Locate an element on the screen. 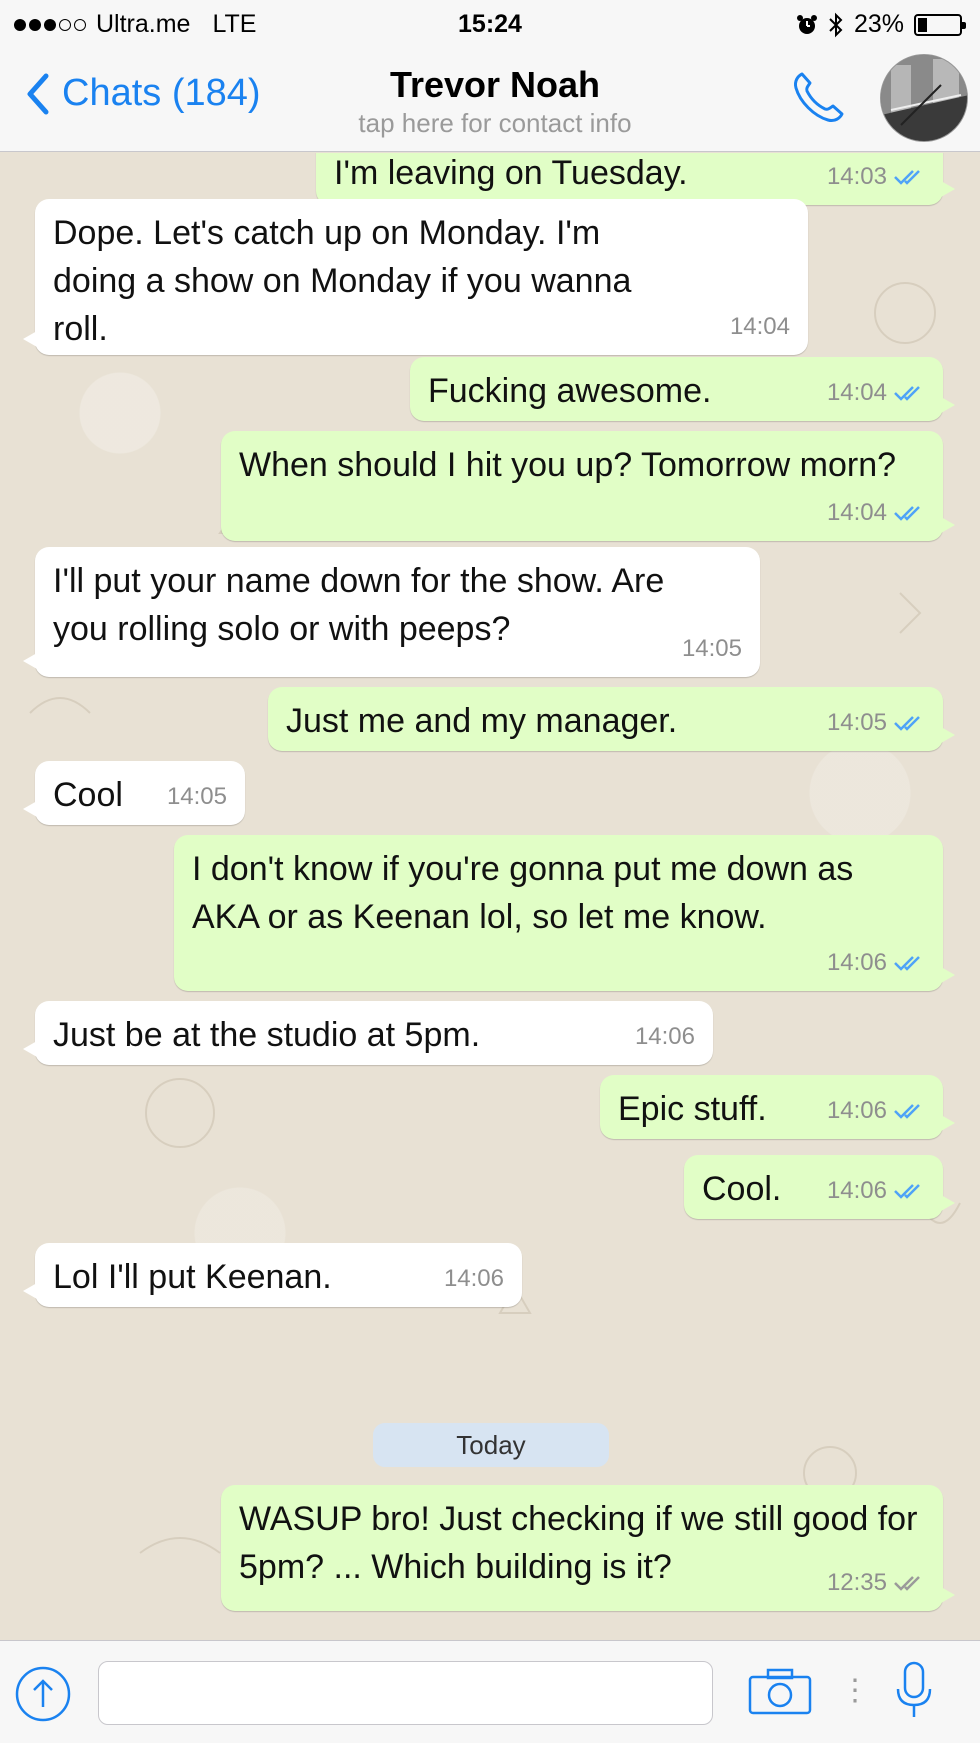  message-bubble-outgoing: Fucking awesome. 14:04 is located at coordinates (682, 389).